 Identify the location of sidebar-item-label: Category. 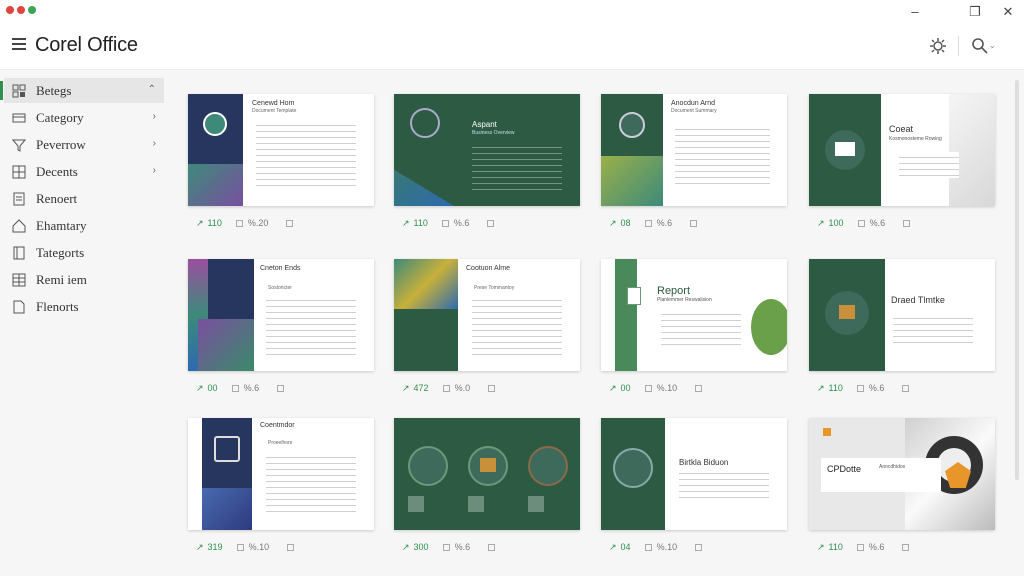
(60, 117).